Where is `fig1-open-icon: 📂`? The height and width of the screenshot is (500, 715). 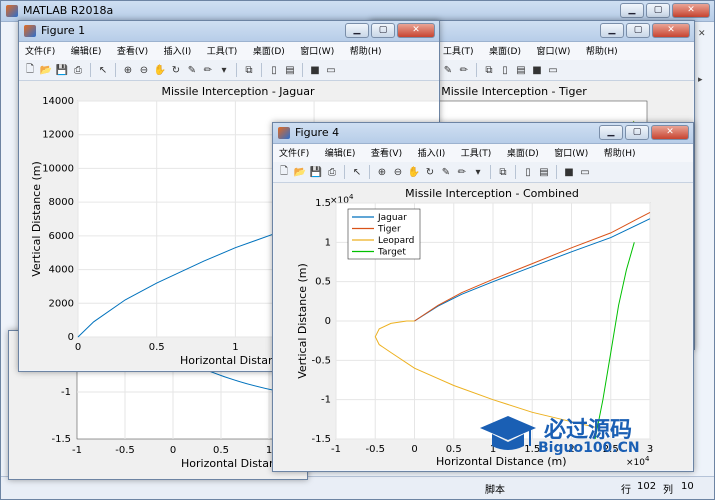
fig1-open-icon: 📂 is located at coordinates (46, 70).